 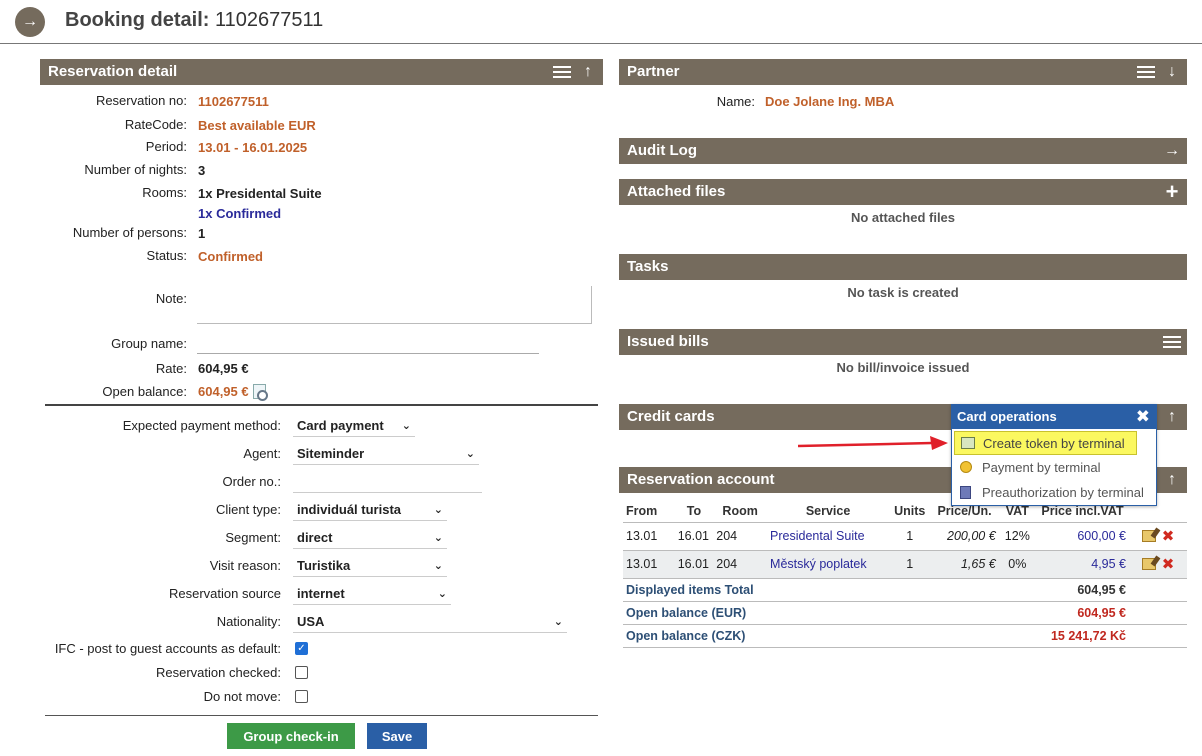 What do you see at coordinates (135, 169) in the screenshot?
I see `label: Number of nights:` at bounding box center [135, 169].